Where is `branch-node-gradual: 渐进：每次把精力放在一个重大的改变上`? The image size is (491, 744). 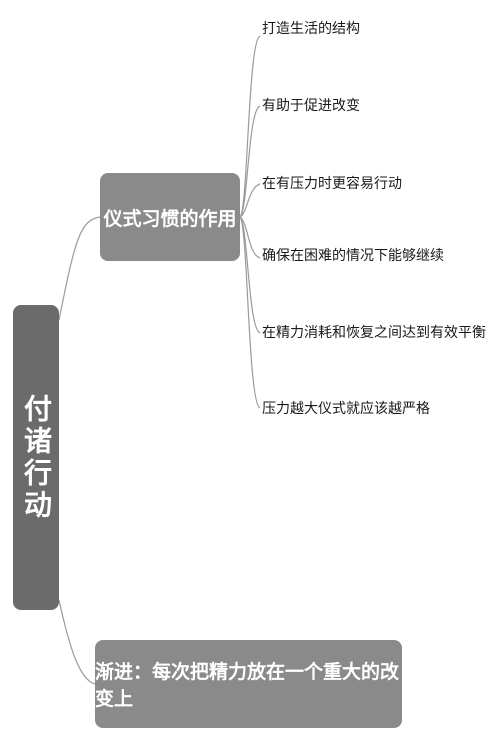
branch-node-gradual: 渐进：每次把精力放在一个重大的改变上 is located at coordinates (248, 684).